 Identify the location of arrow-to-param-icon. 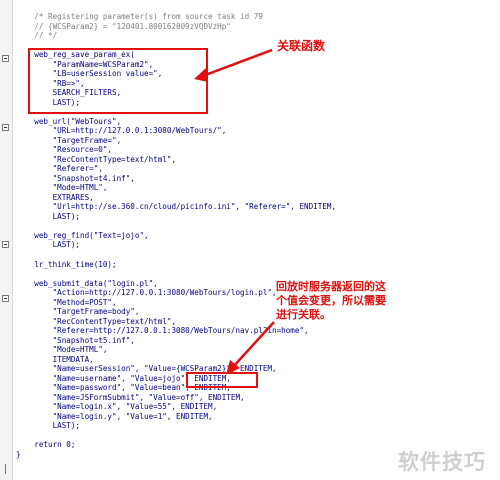
(253, 345).